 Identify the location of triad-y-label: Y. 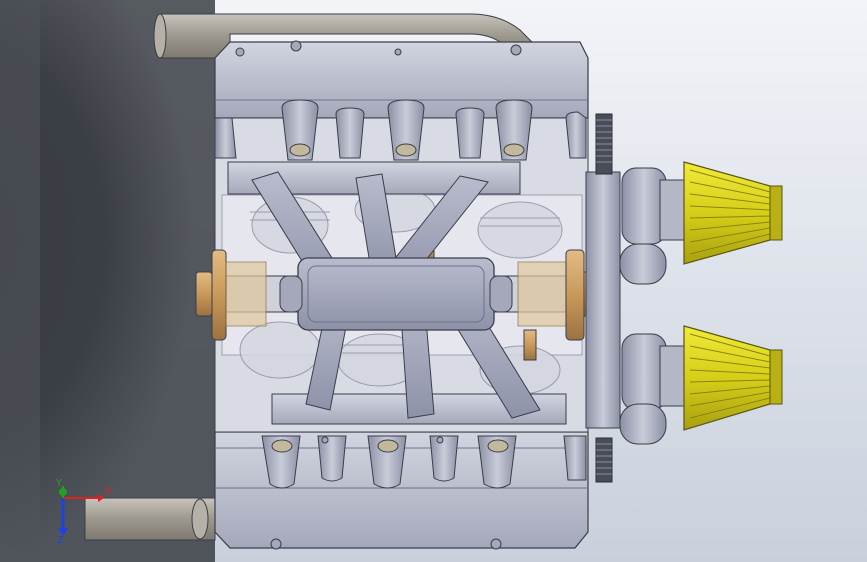
(59, 483).